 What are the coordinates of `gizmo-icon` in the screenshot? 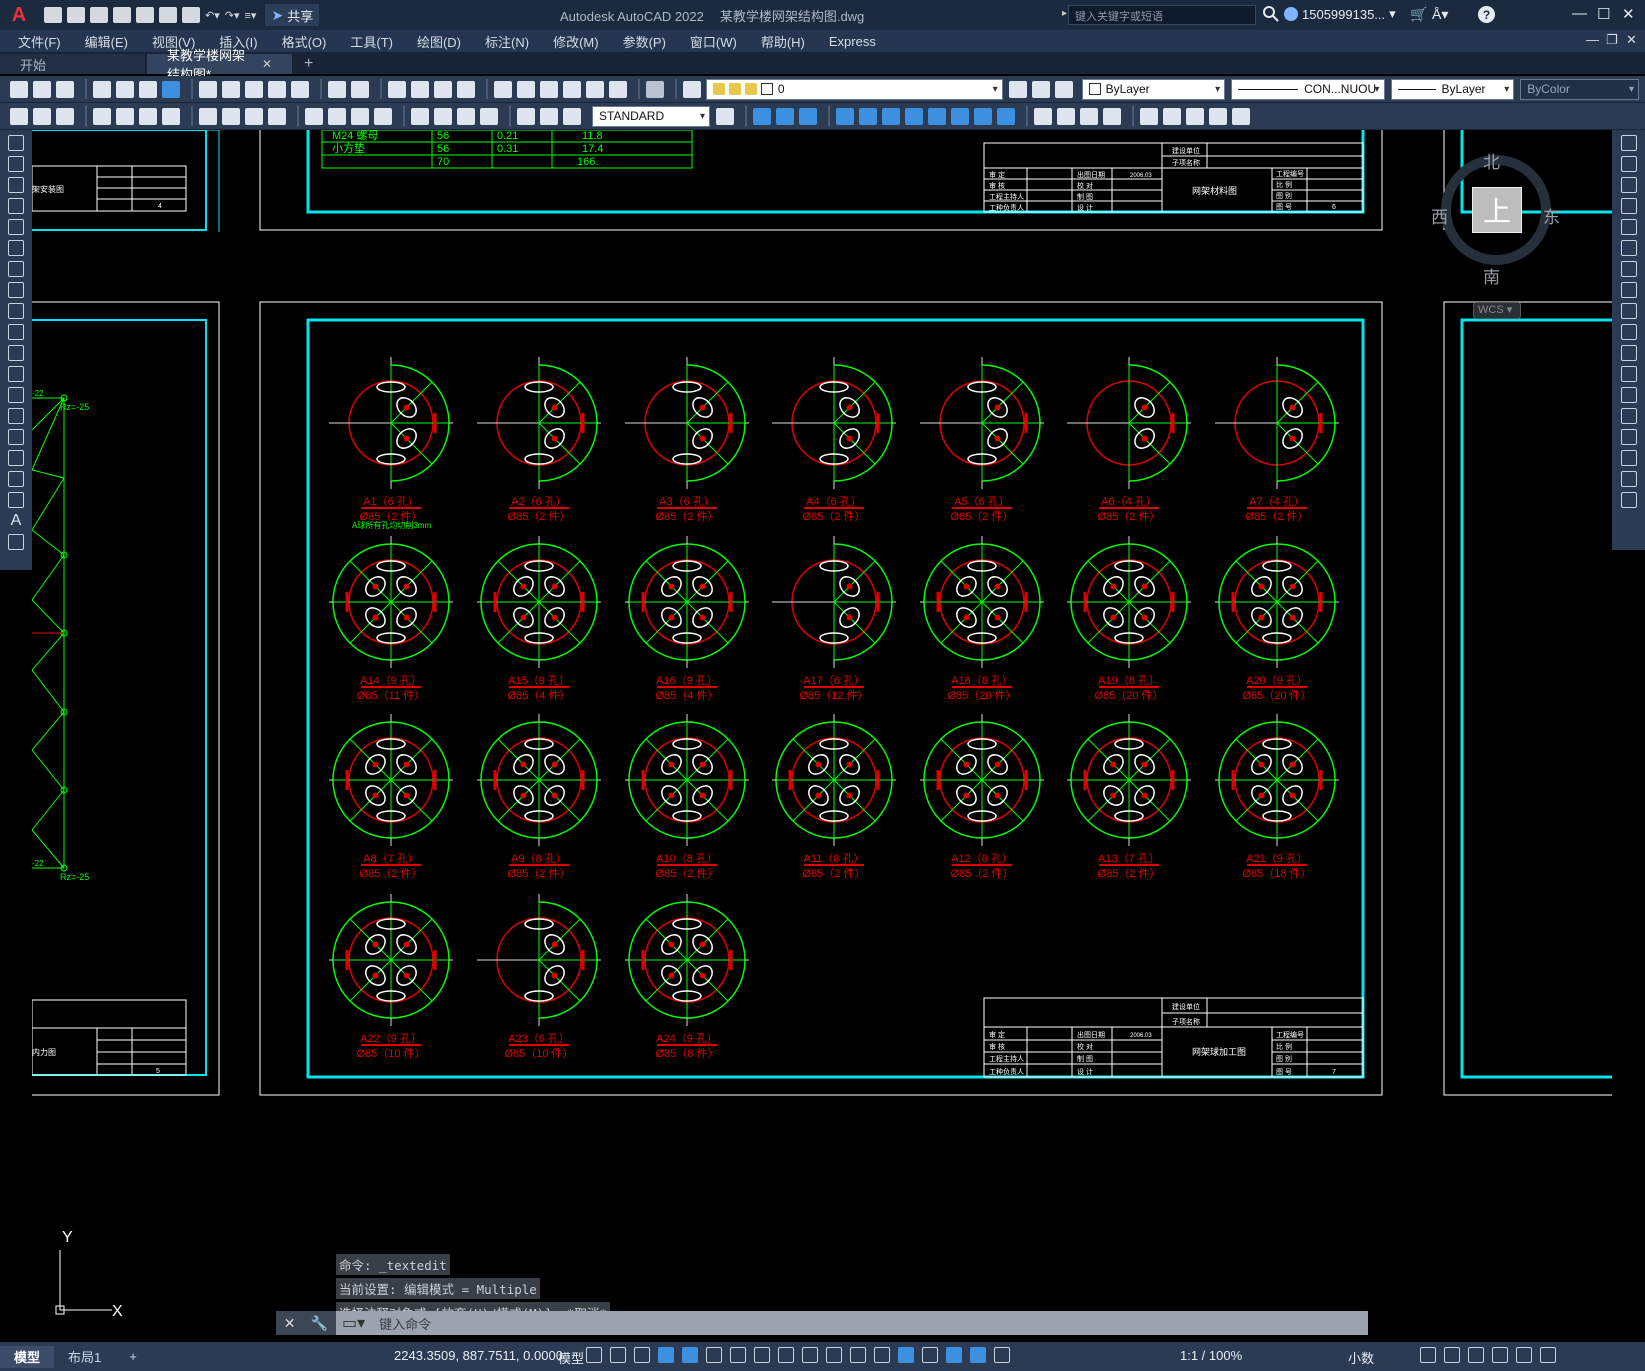 It's located at (954, 1355).